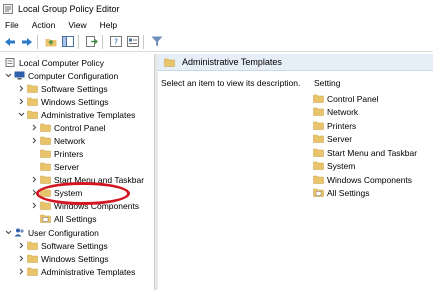  What do you see at coordinates (12, 25) in the screenshot?
I see `menu-file: File` at bounding box center [12, 25].